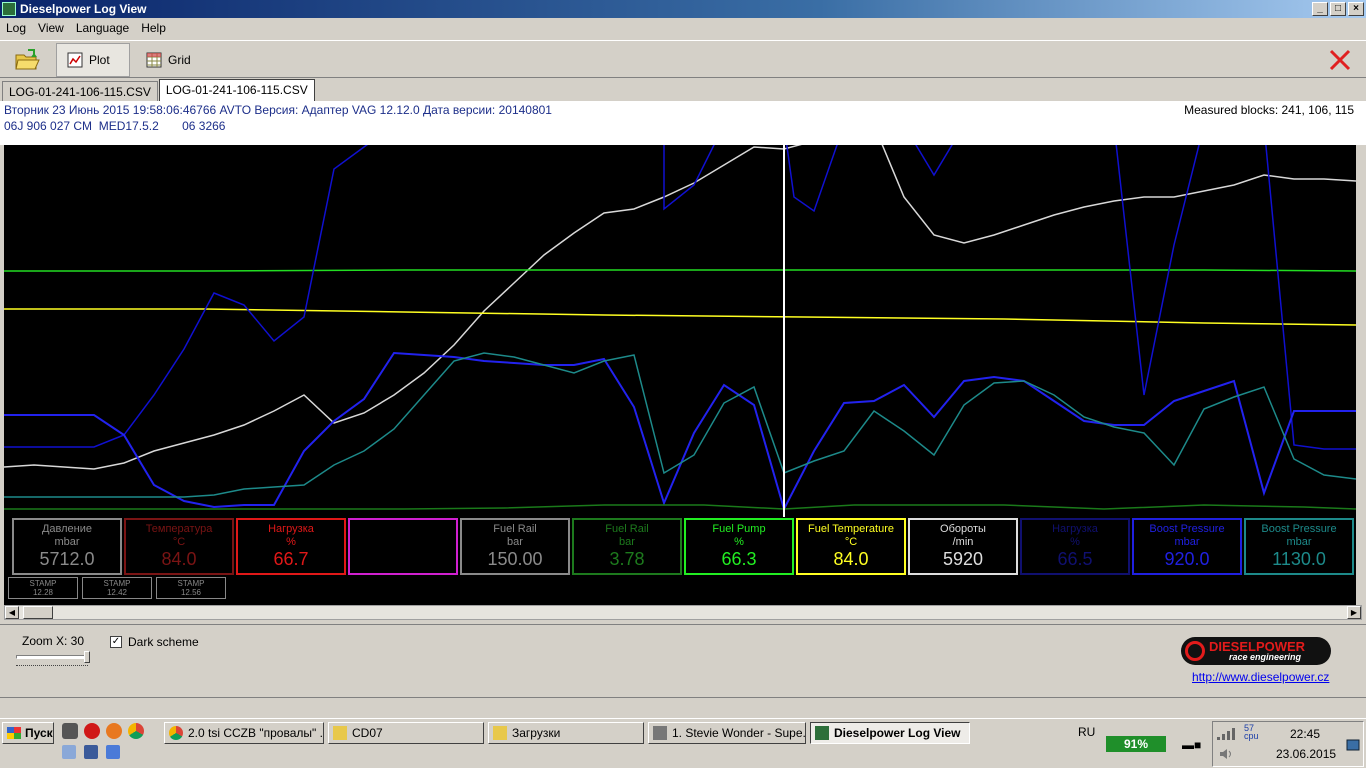  What do you see at coordinates (403, 546) in the screenshot?
I see `gauge-box` at bounding box center [403, 546].